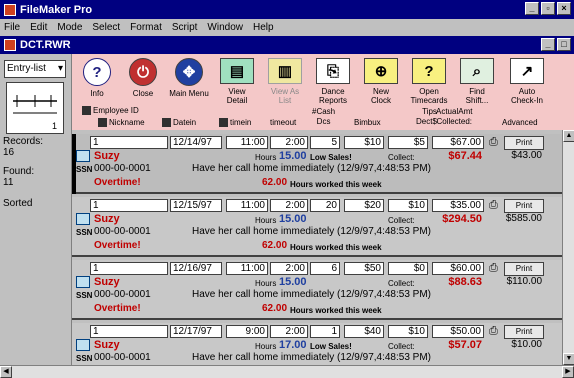  I want to click on info-button: ? Info, so click(97, 78).